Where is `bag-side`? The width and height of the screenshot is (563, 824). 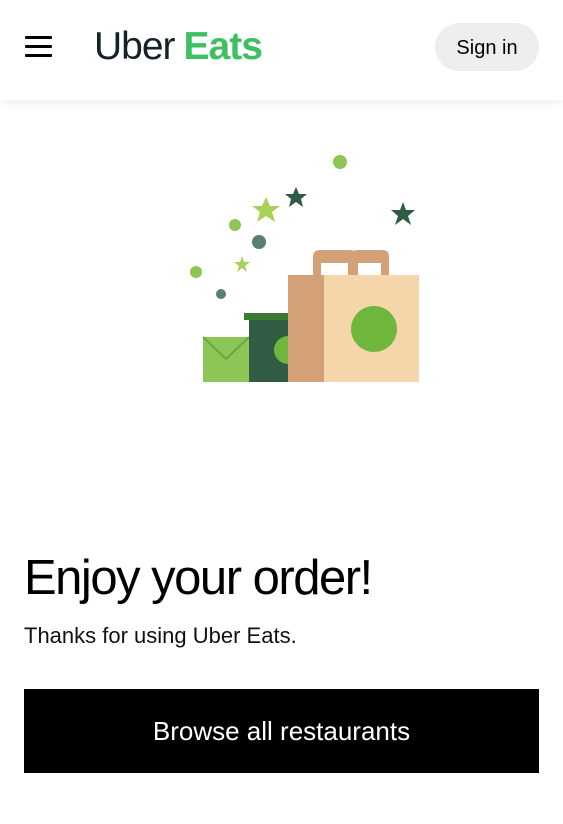 bag-side is located at coordinates (306, 328).